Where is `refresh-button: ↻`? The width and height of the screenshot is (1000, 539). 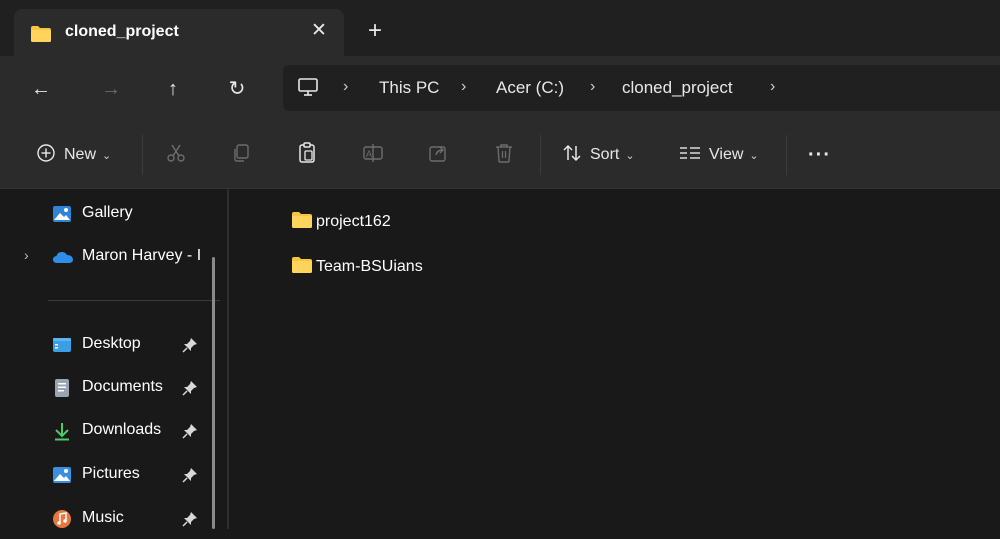 refresh-button: ↻ is located at coordinates (237, 89).